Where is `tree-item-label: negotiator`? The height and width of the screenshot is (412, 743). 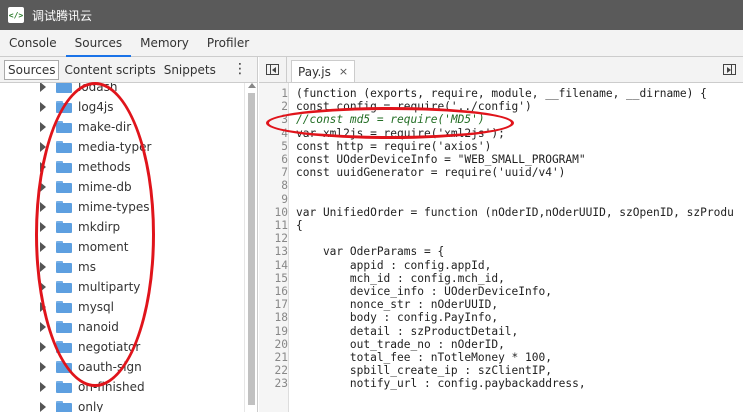
tree-item-label: negotiator is located at coordinates (109, 347).